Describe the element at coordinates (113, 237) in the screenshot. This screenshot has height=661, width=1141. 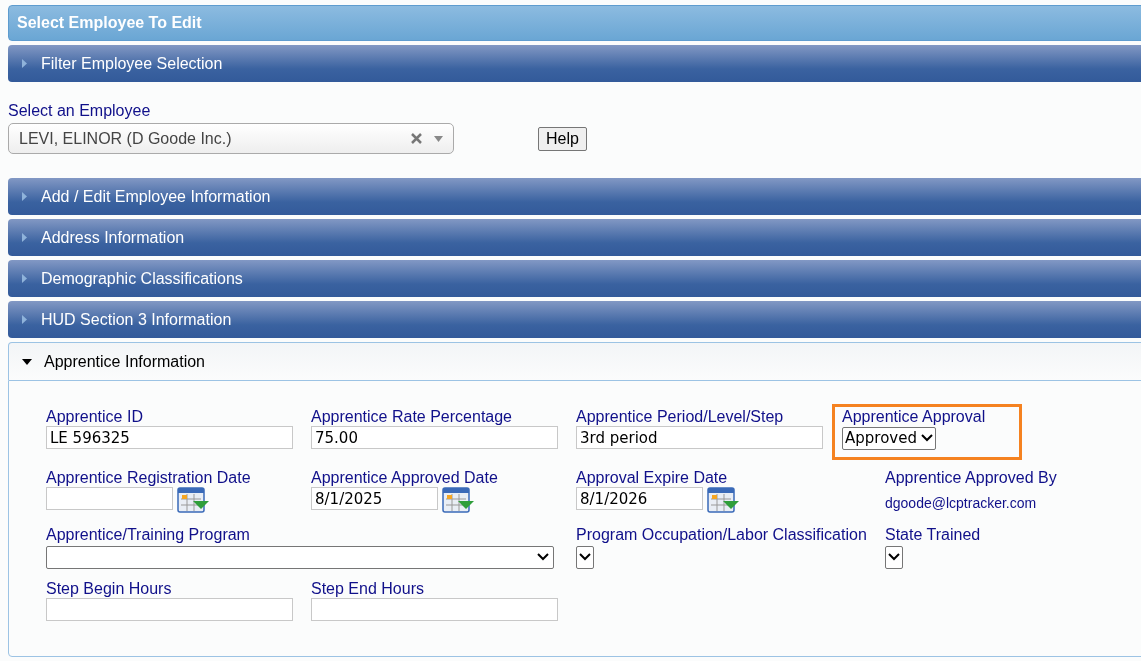
I see `section-title: Address Information` at that location.